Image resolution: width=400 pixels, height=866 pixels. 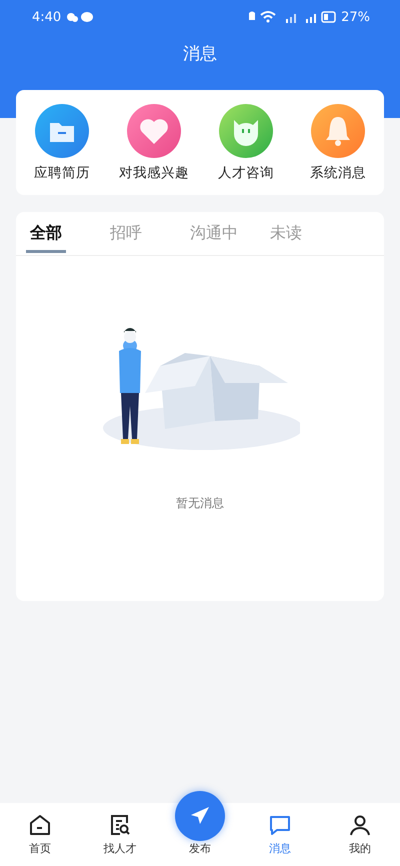 I want to click on nav-item: 我的, so click(x=360, y=848).